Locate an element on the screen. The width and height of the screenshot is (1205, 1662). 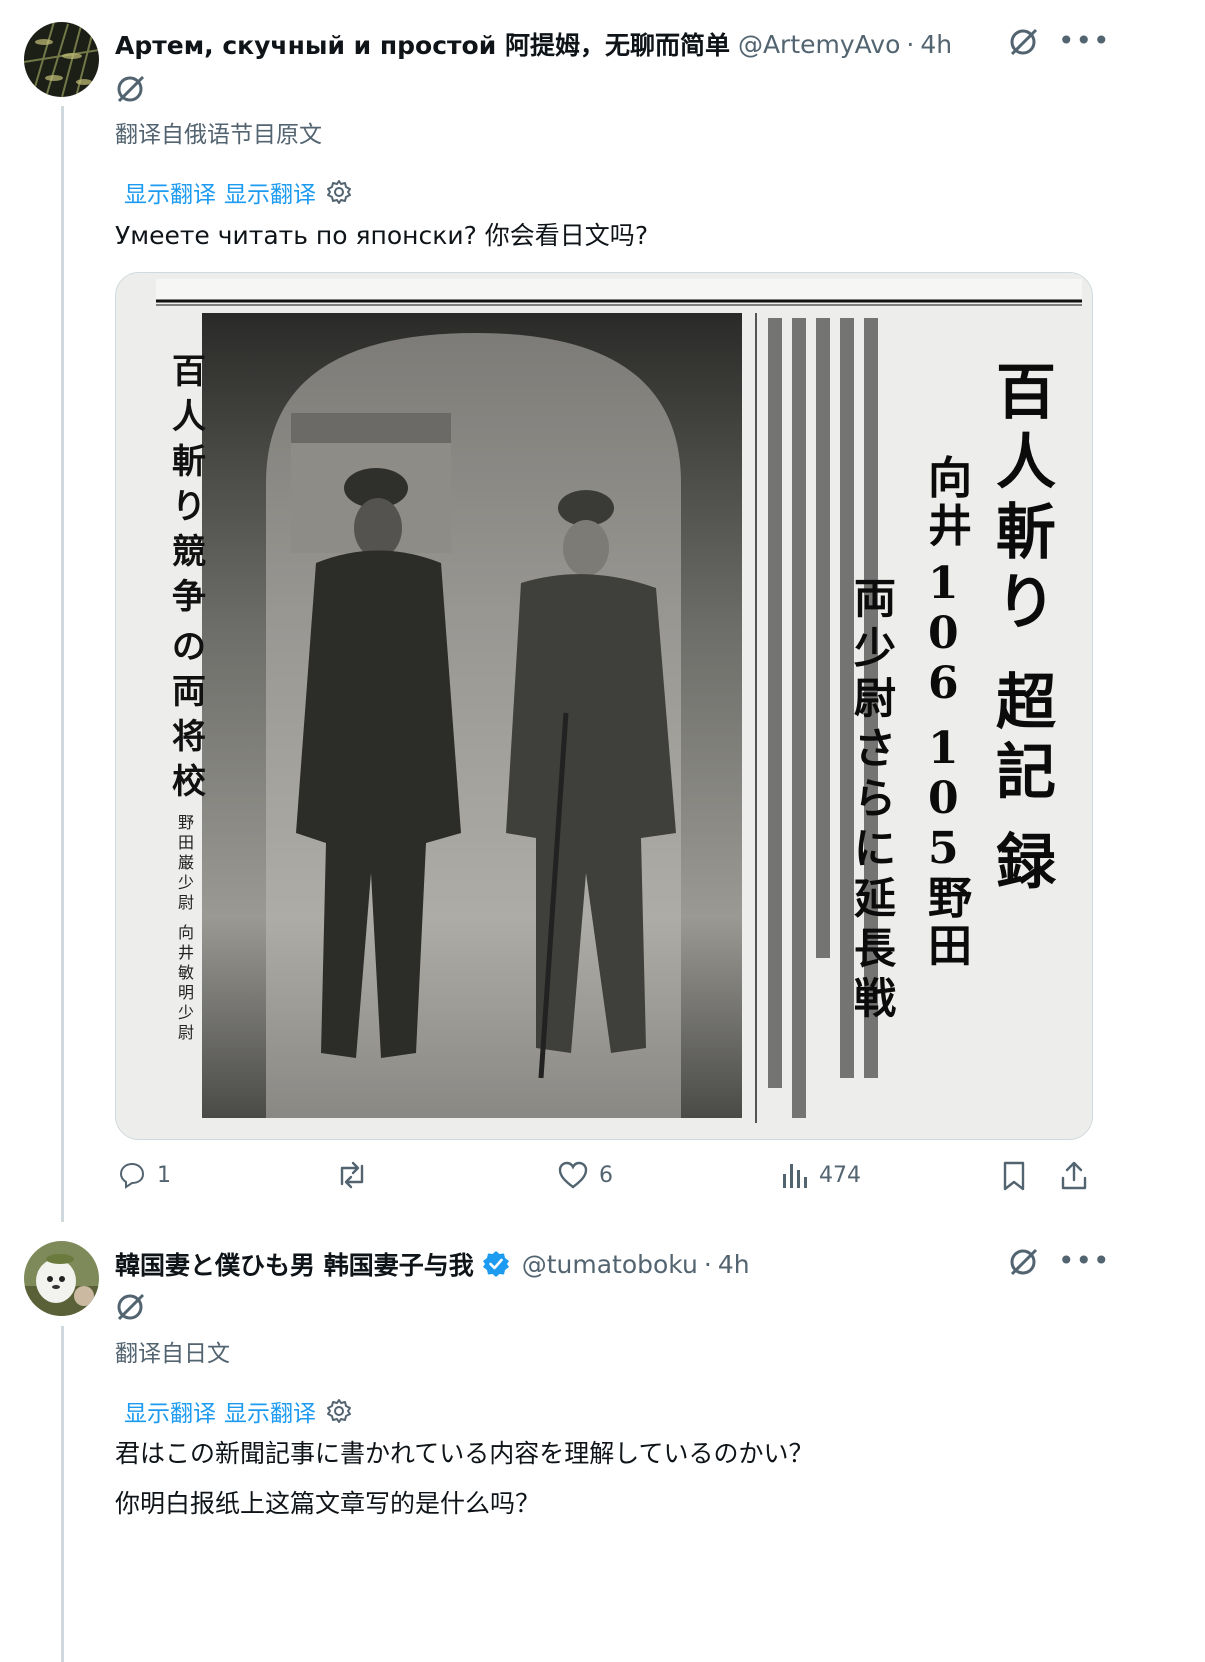
tweet-text: Умеете читать по японски? 你会看日文吗? is located at coordinates (382, 235).